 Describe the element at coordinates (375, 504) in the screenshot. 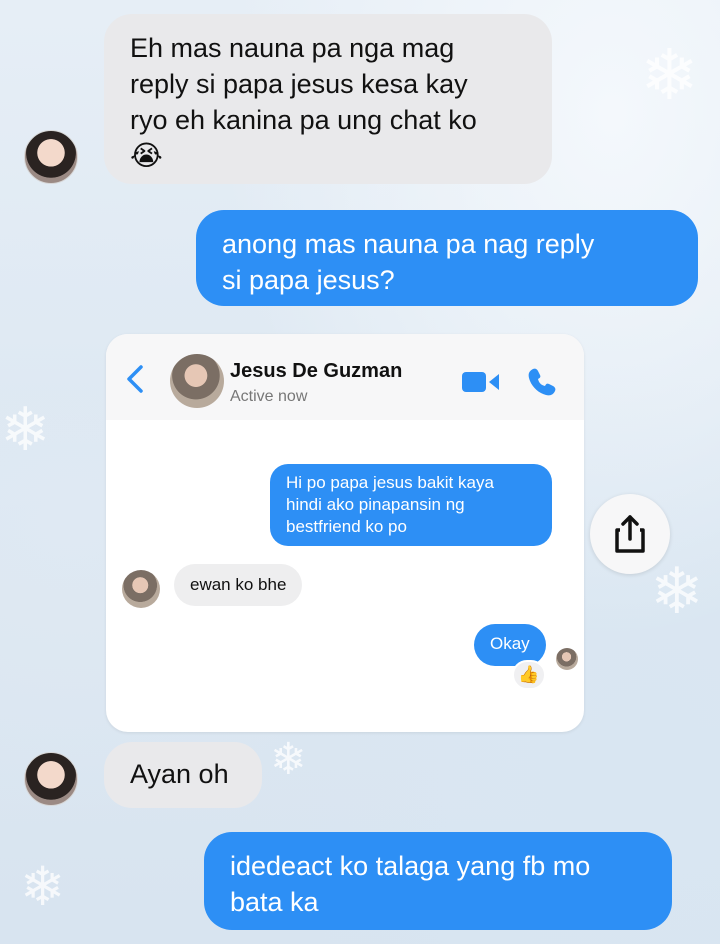

I see `message-text-line: hindi ako pinapansin ng` at that location.